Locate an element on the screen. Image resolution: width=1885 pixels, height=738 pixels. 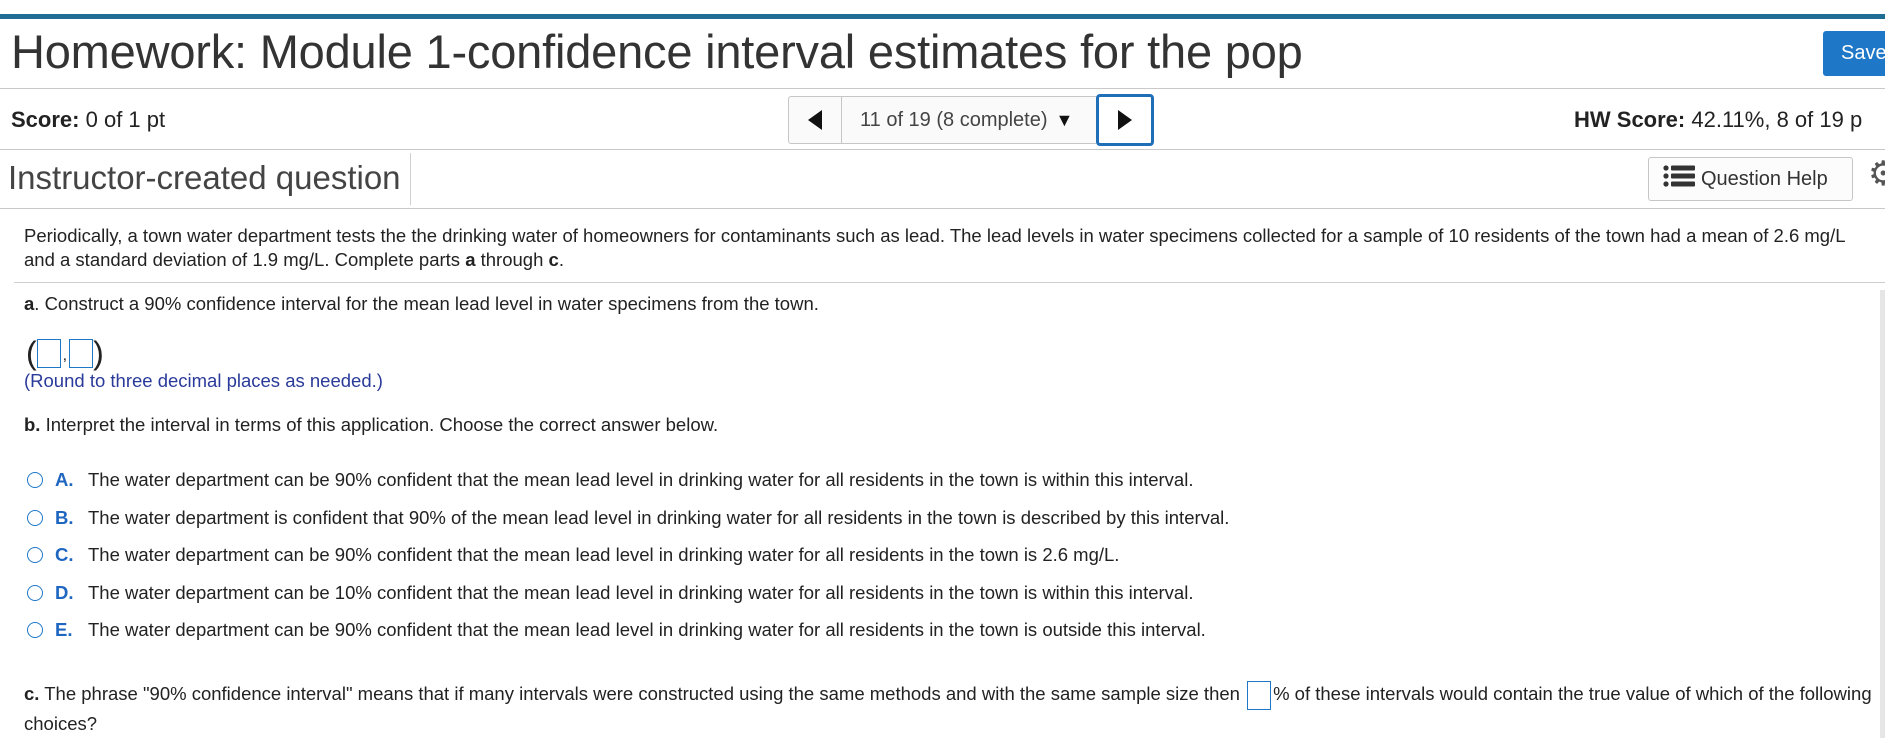
choice-letter: C. is located at coordinates (64, 554).